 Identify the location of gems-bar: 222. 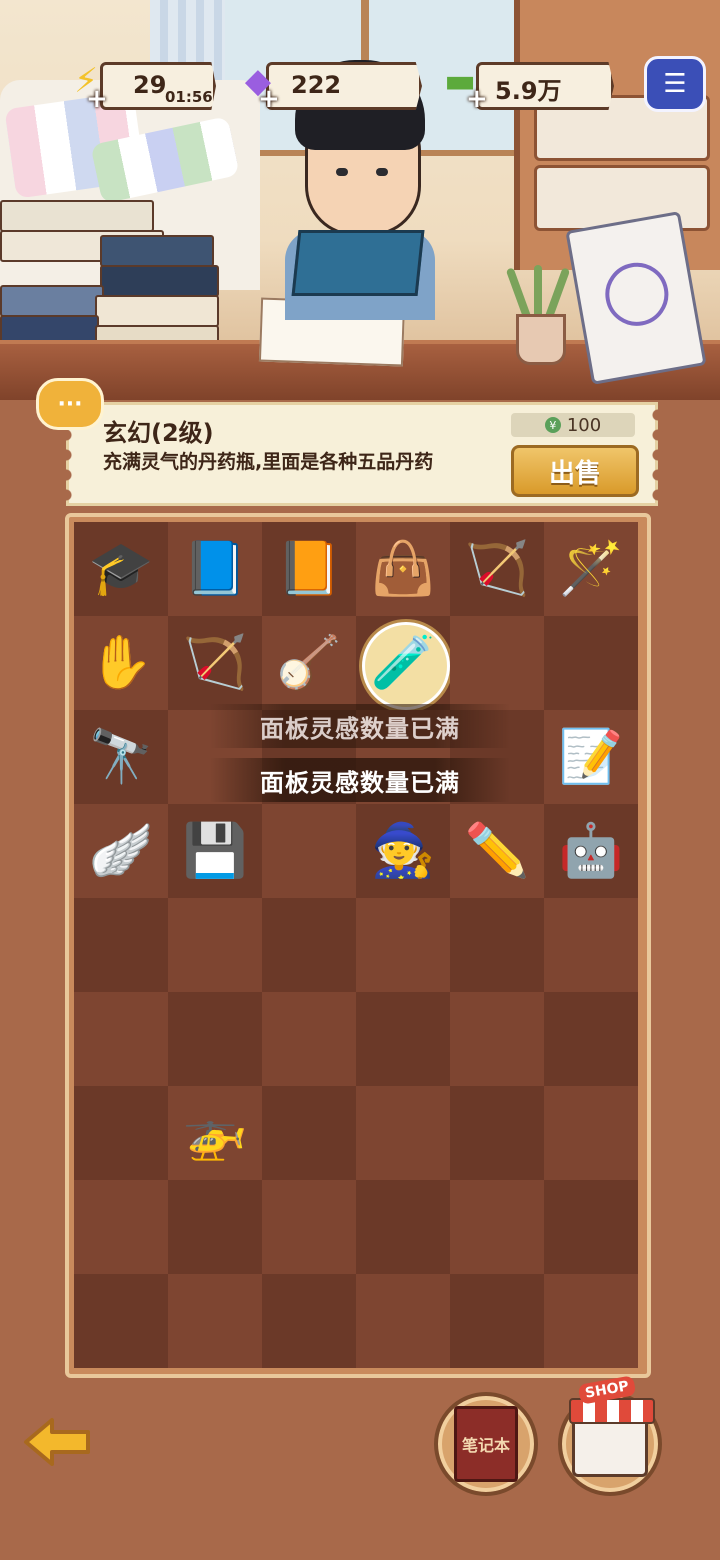
(344, 86).